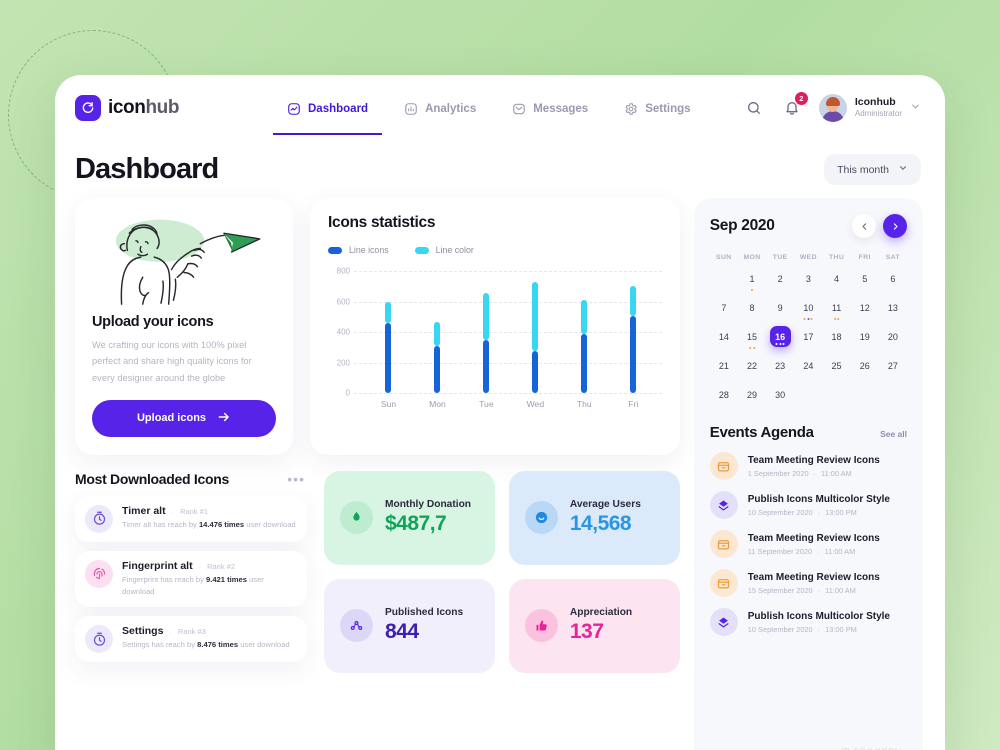 The width and height of the screenshot is (1000, 750). I want to click on calendar-day: 26, so click(864, 365).